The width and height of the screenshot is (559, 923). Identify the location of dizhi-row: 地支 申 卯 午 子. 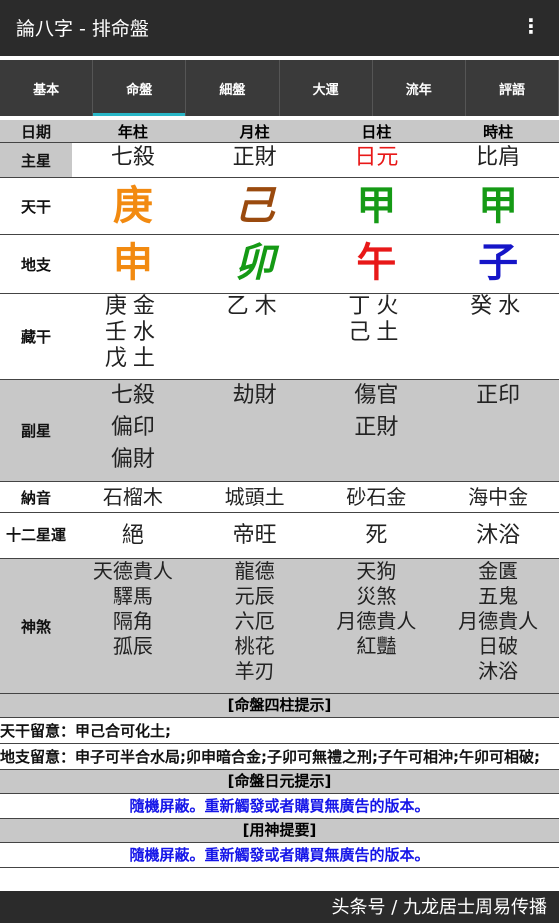
(279, 264).